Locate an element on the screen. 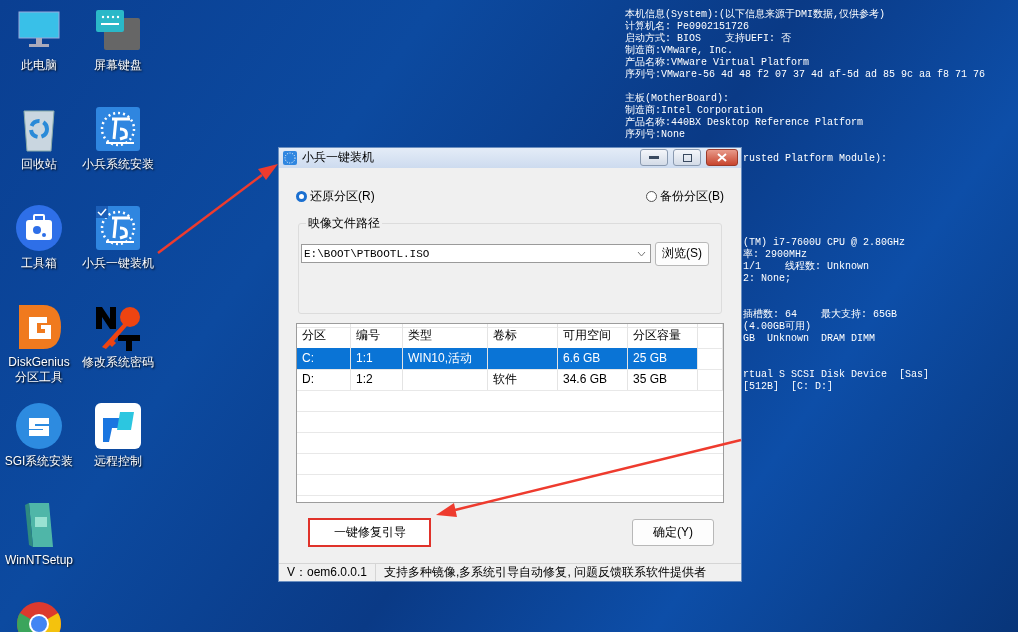 The width and height of the screenshot is (1018, 632). radio-button: 备份分区(B) is located at coordinates (685, 196).